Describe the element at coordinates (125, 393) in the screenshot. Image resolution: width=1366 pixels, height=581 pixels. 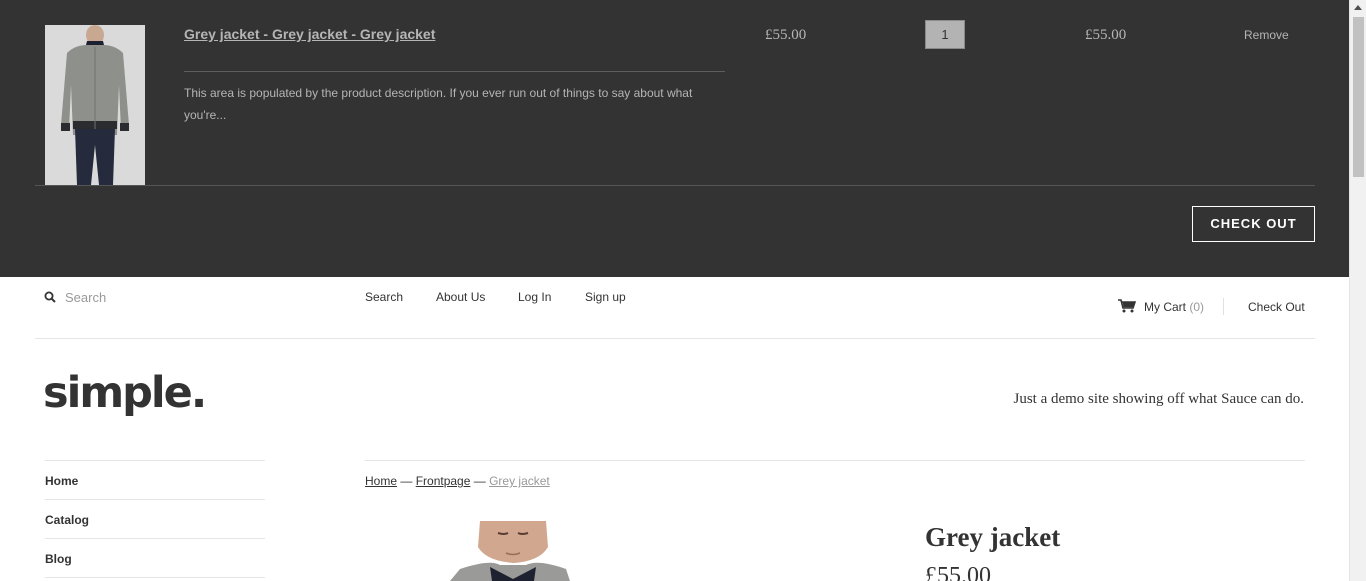
I see `site-logo: simple.` at that location.